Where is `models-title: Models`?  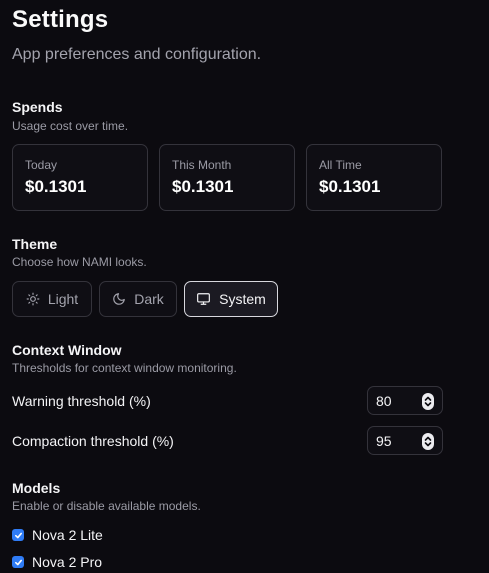 models-title: Models is located at coordinates (36, 488).